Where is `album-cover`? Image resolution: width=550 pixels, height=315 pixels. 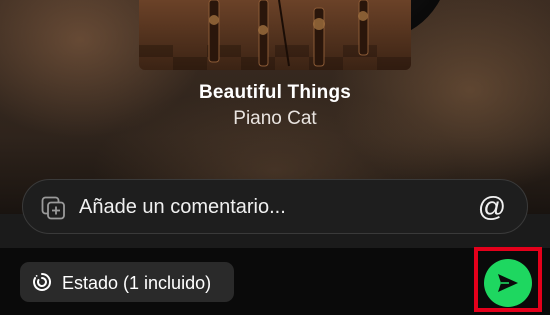 album-cover is located at coordinates (275, 35).